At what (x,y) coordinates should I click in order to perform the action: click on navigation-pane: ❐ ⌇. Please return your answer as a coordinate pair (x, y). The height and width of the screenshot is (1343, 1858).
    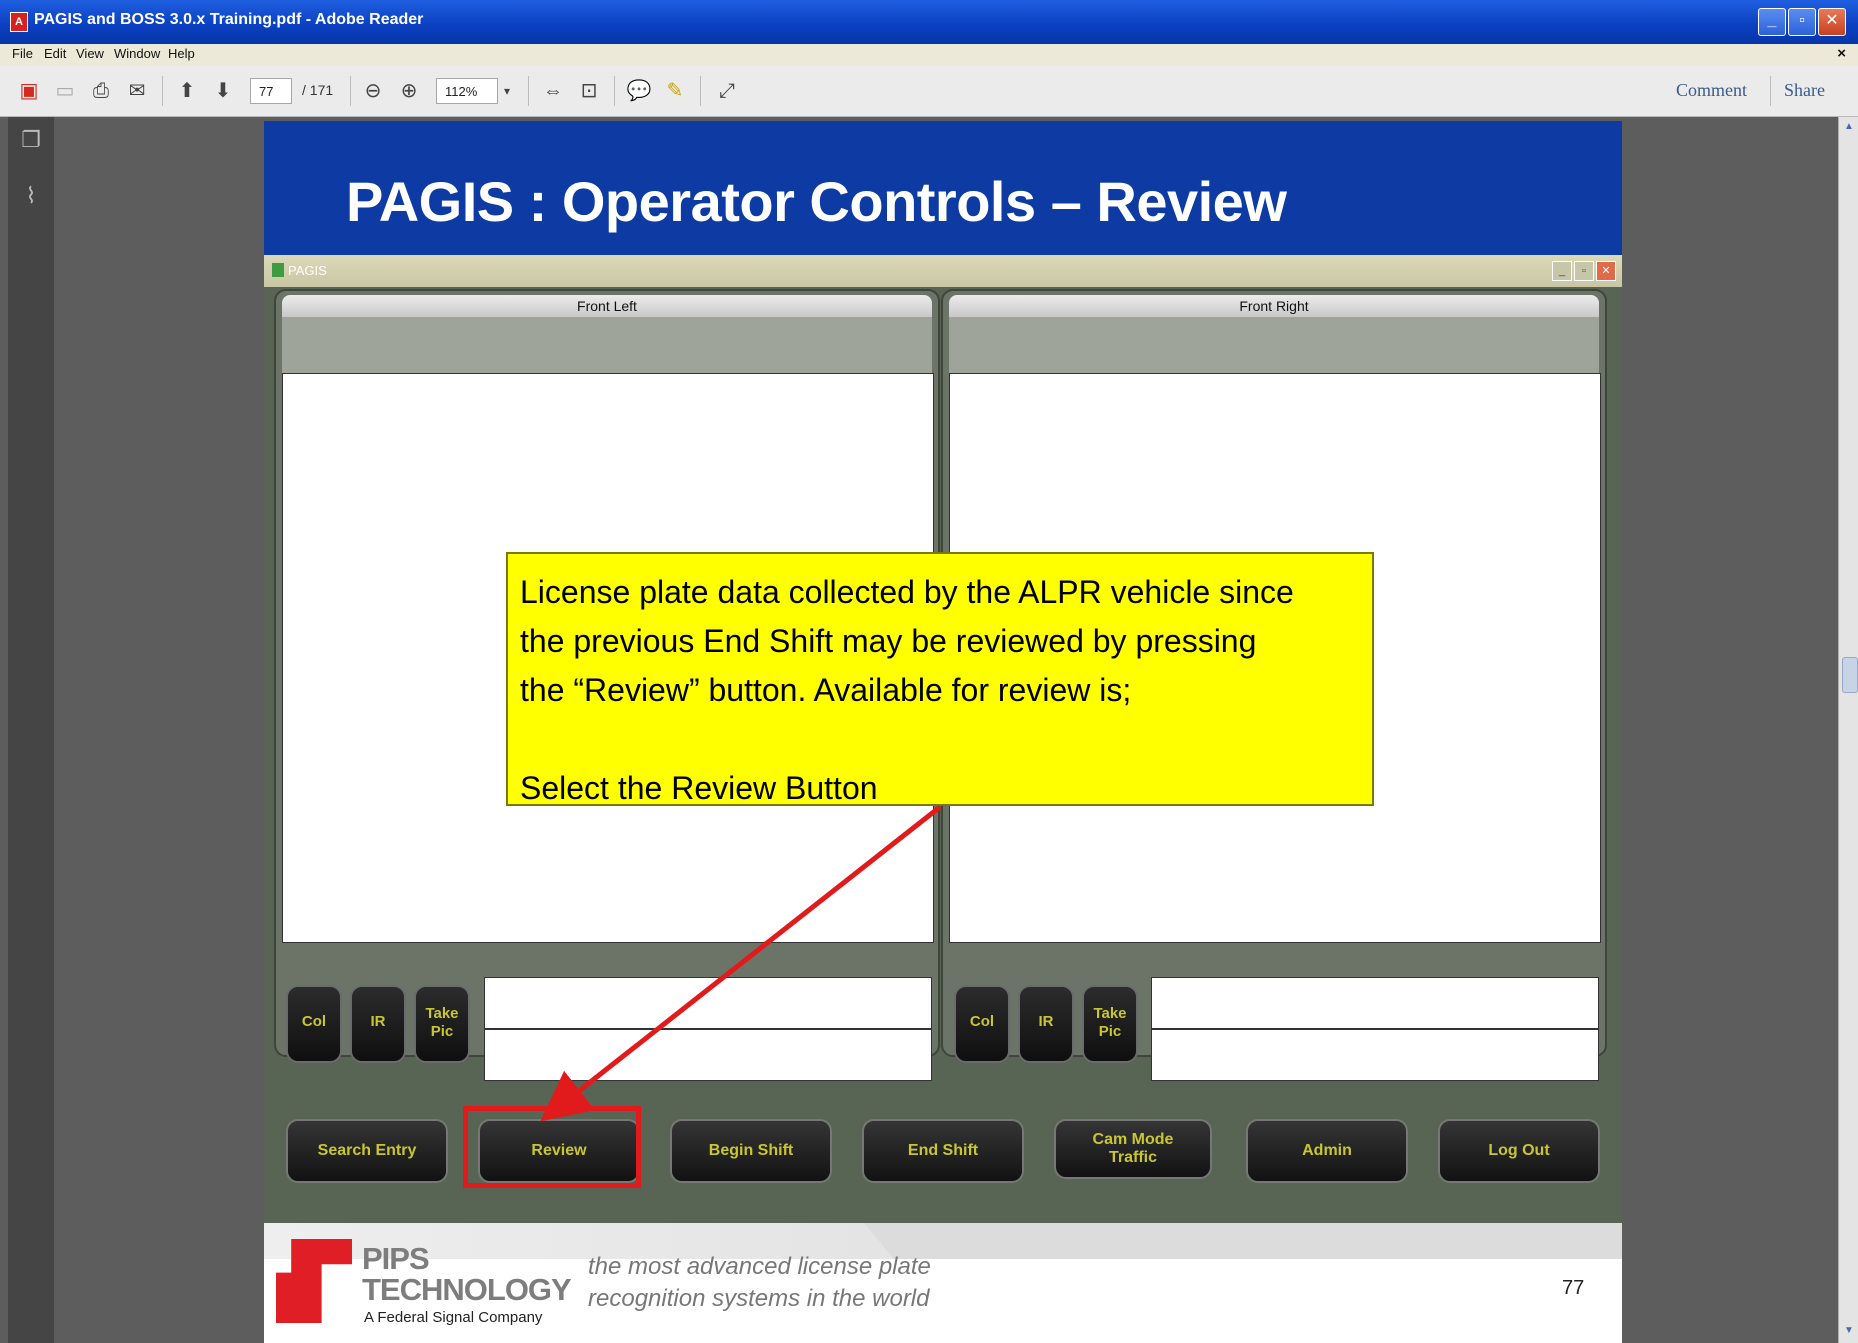
    Looking at the image, I should click on (31, 730).